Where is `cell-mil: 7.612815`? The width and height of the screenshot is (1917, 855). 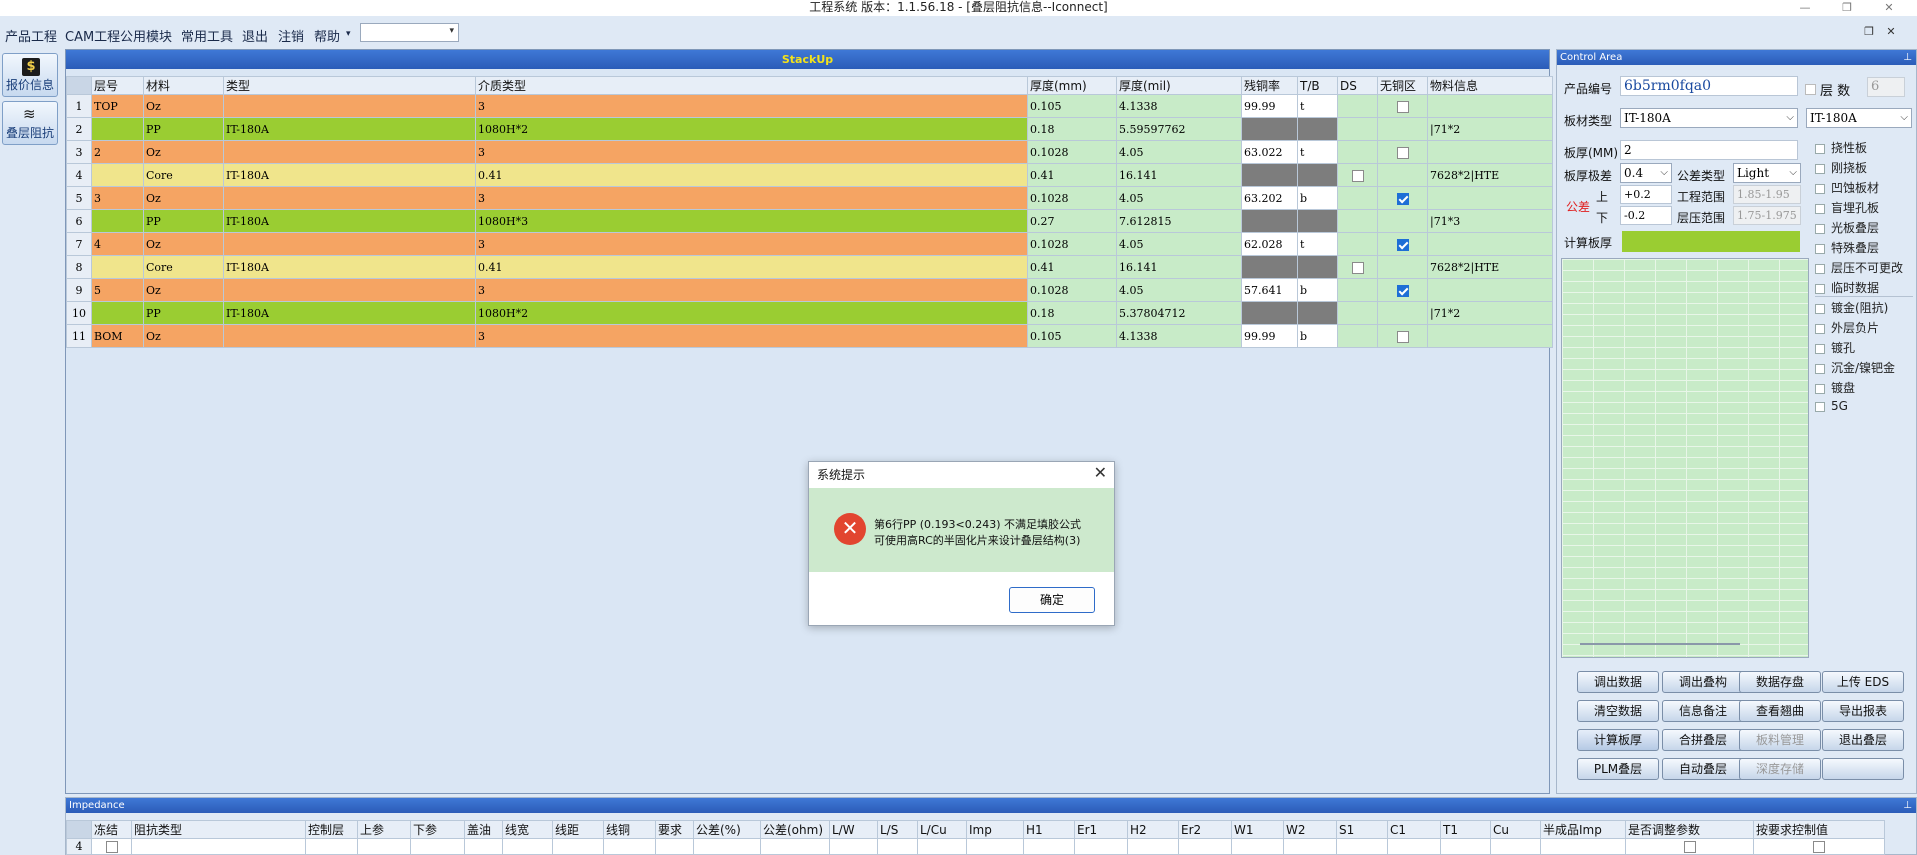
cell-mil: 7.612815 is located at coordinates (1179, 221).